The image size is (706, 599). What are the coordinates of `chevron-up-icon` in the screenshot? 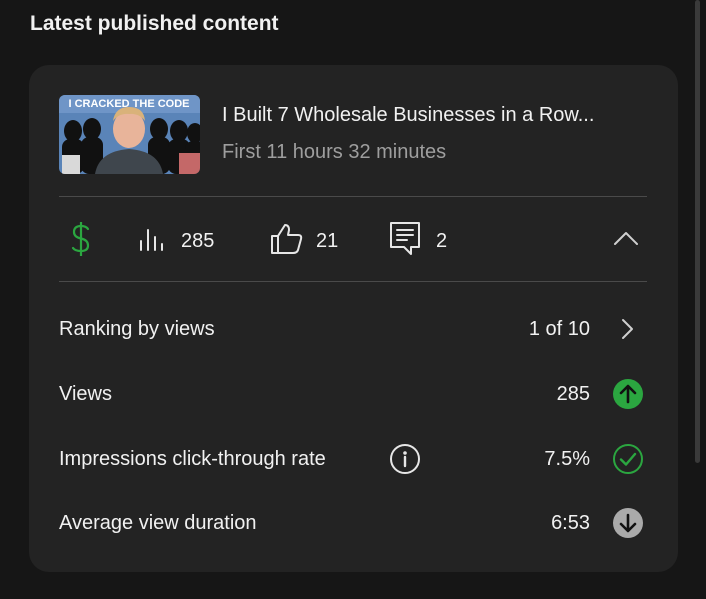 It's located at (626, 241).